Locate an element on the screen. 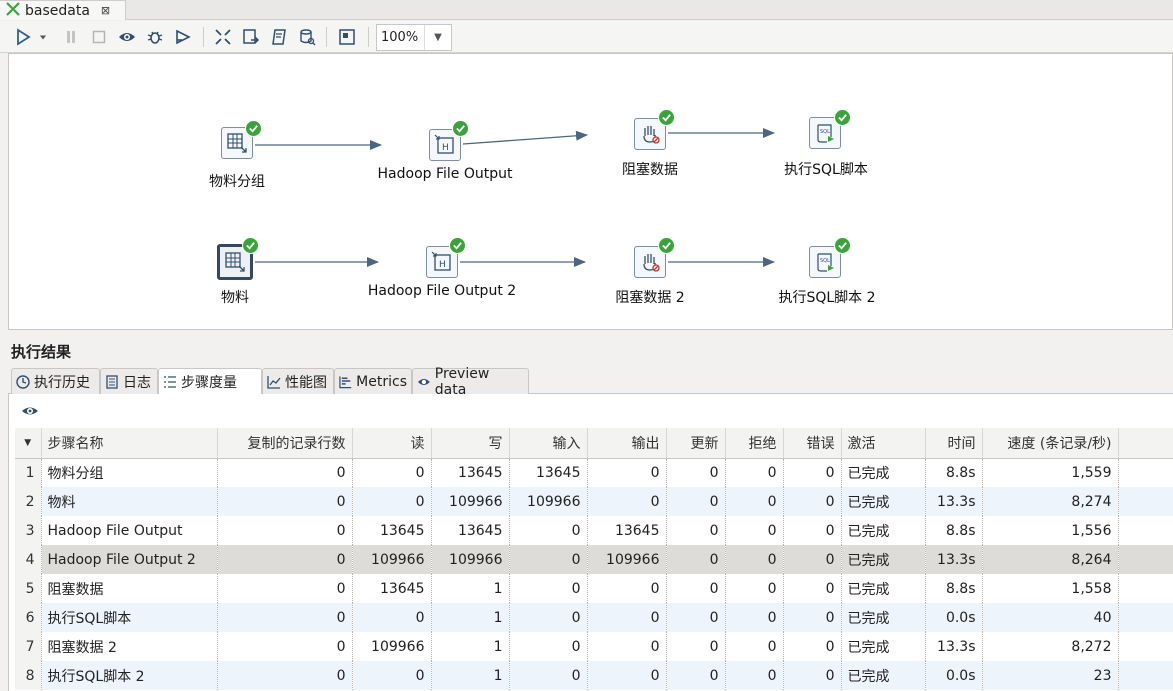  col-update: 更新 is located at coordinates (696, 443).